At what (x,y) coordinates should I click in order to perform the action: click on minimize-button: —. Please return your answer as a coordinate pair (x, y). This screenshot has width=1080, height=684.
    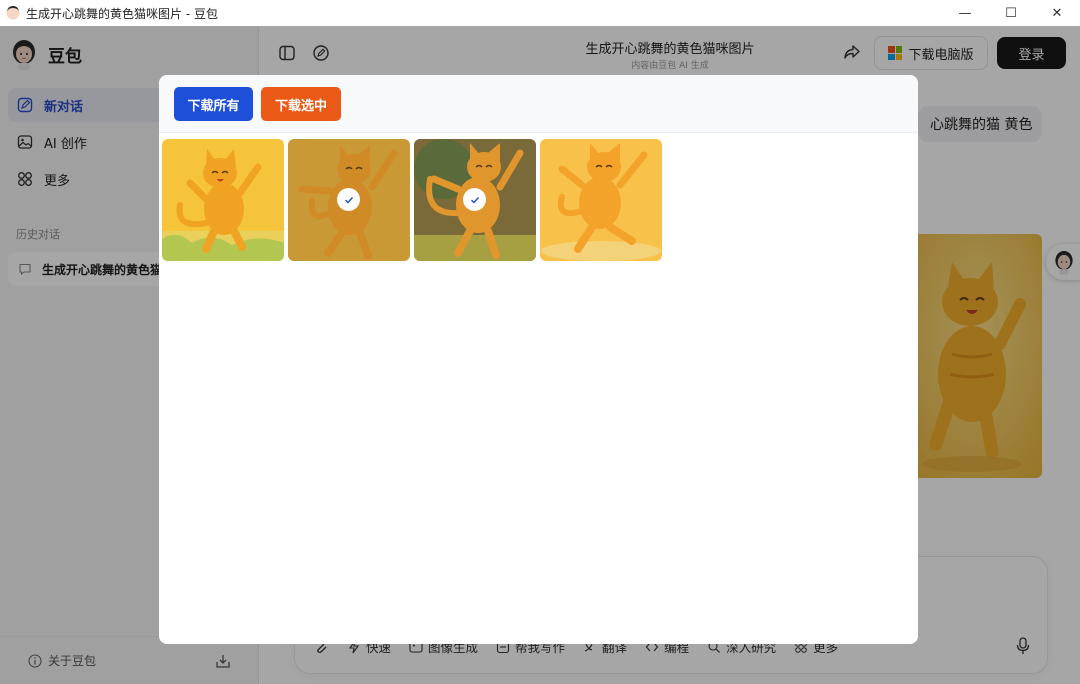
    Looking at the image, I should click on (965, 13).